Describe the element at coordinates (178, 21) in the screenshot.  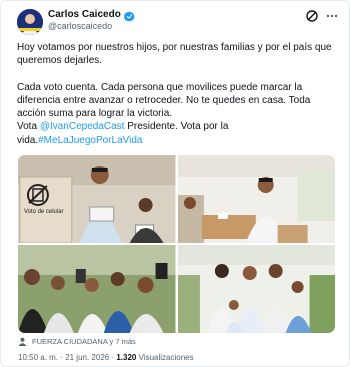
I see `tweet-header: Carlos Caicedo @carloscaicedo` at that location.